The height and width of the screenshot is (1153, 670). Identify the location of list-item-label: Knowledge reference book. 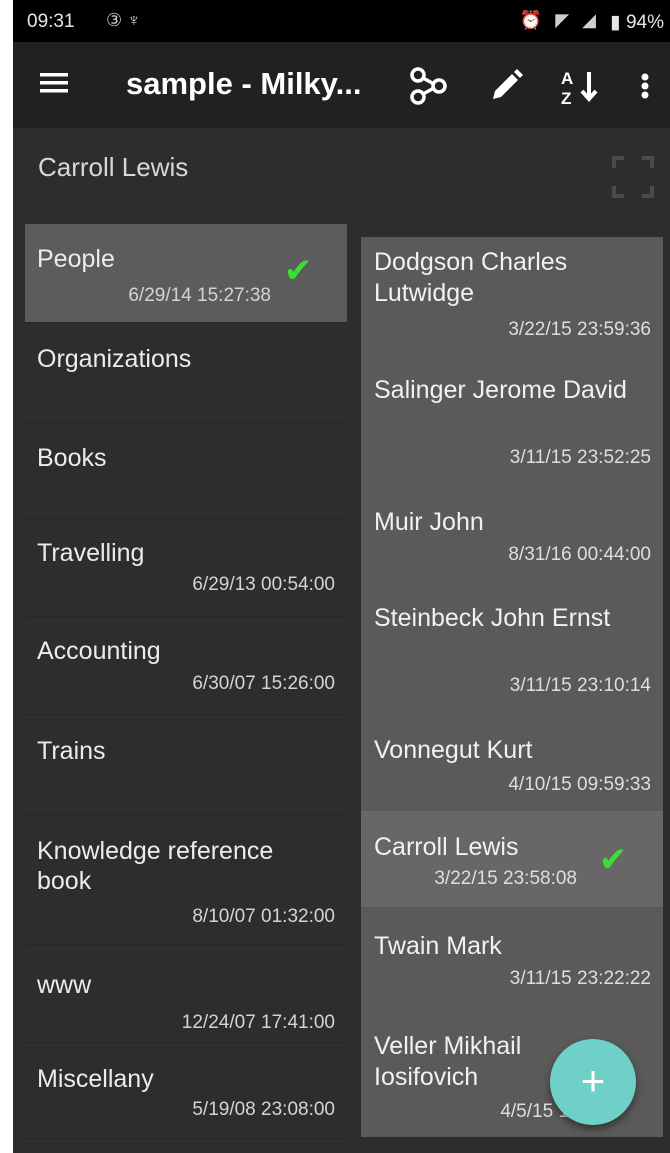
(155, 866).